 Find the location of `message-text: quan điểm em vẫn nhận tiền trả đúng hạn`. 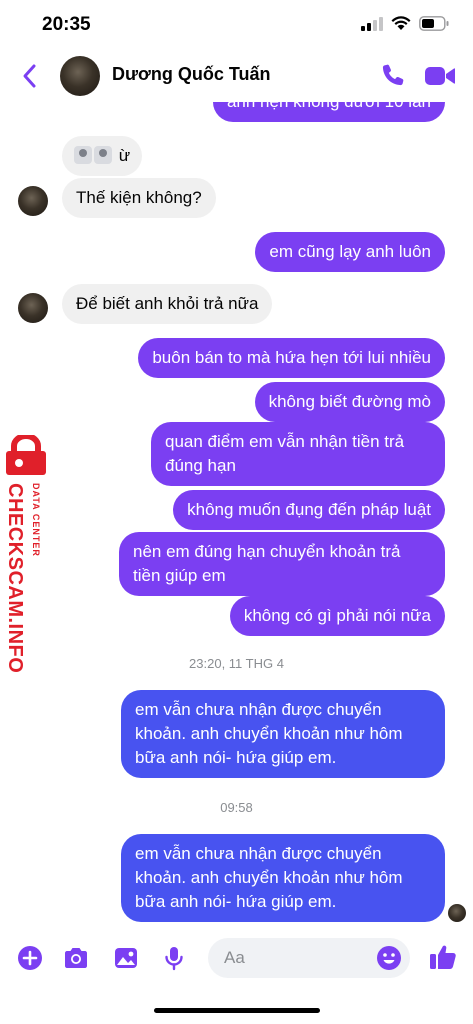

message-text: quan điểm em vẫn nhận tiền trả đúng hạn is located at coordinates (285, 453).